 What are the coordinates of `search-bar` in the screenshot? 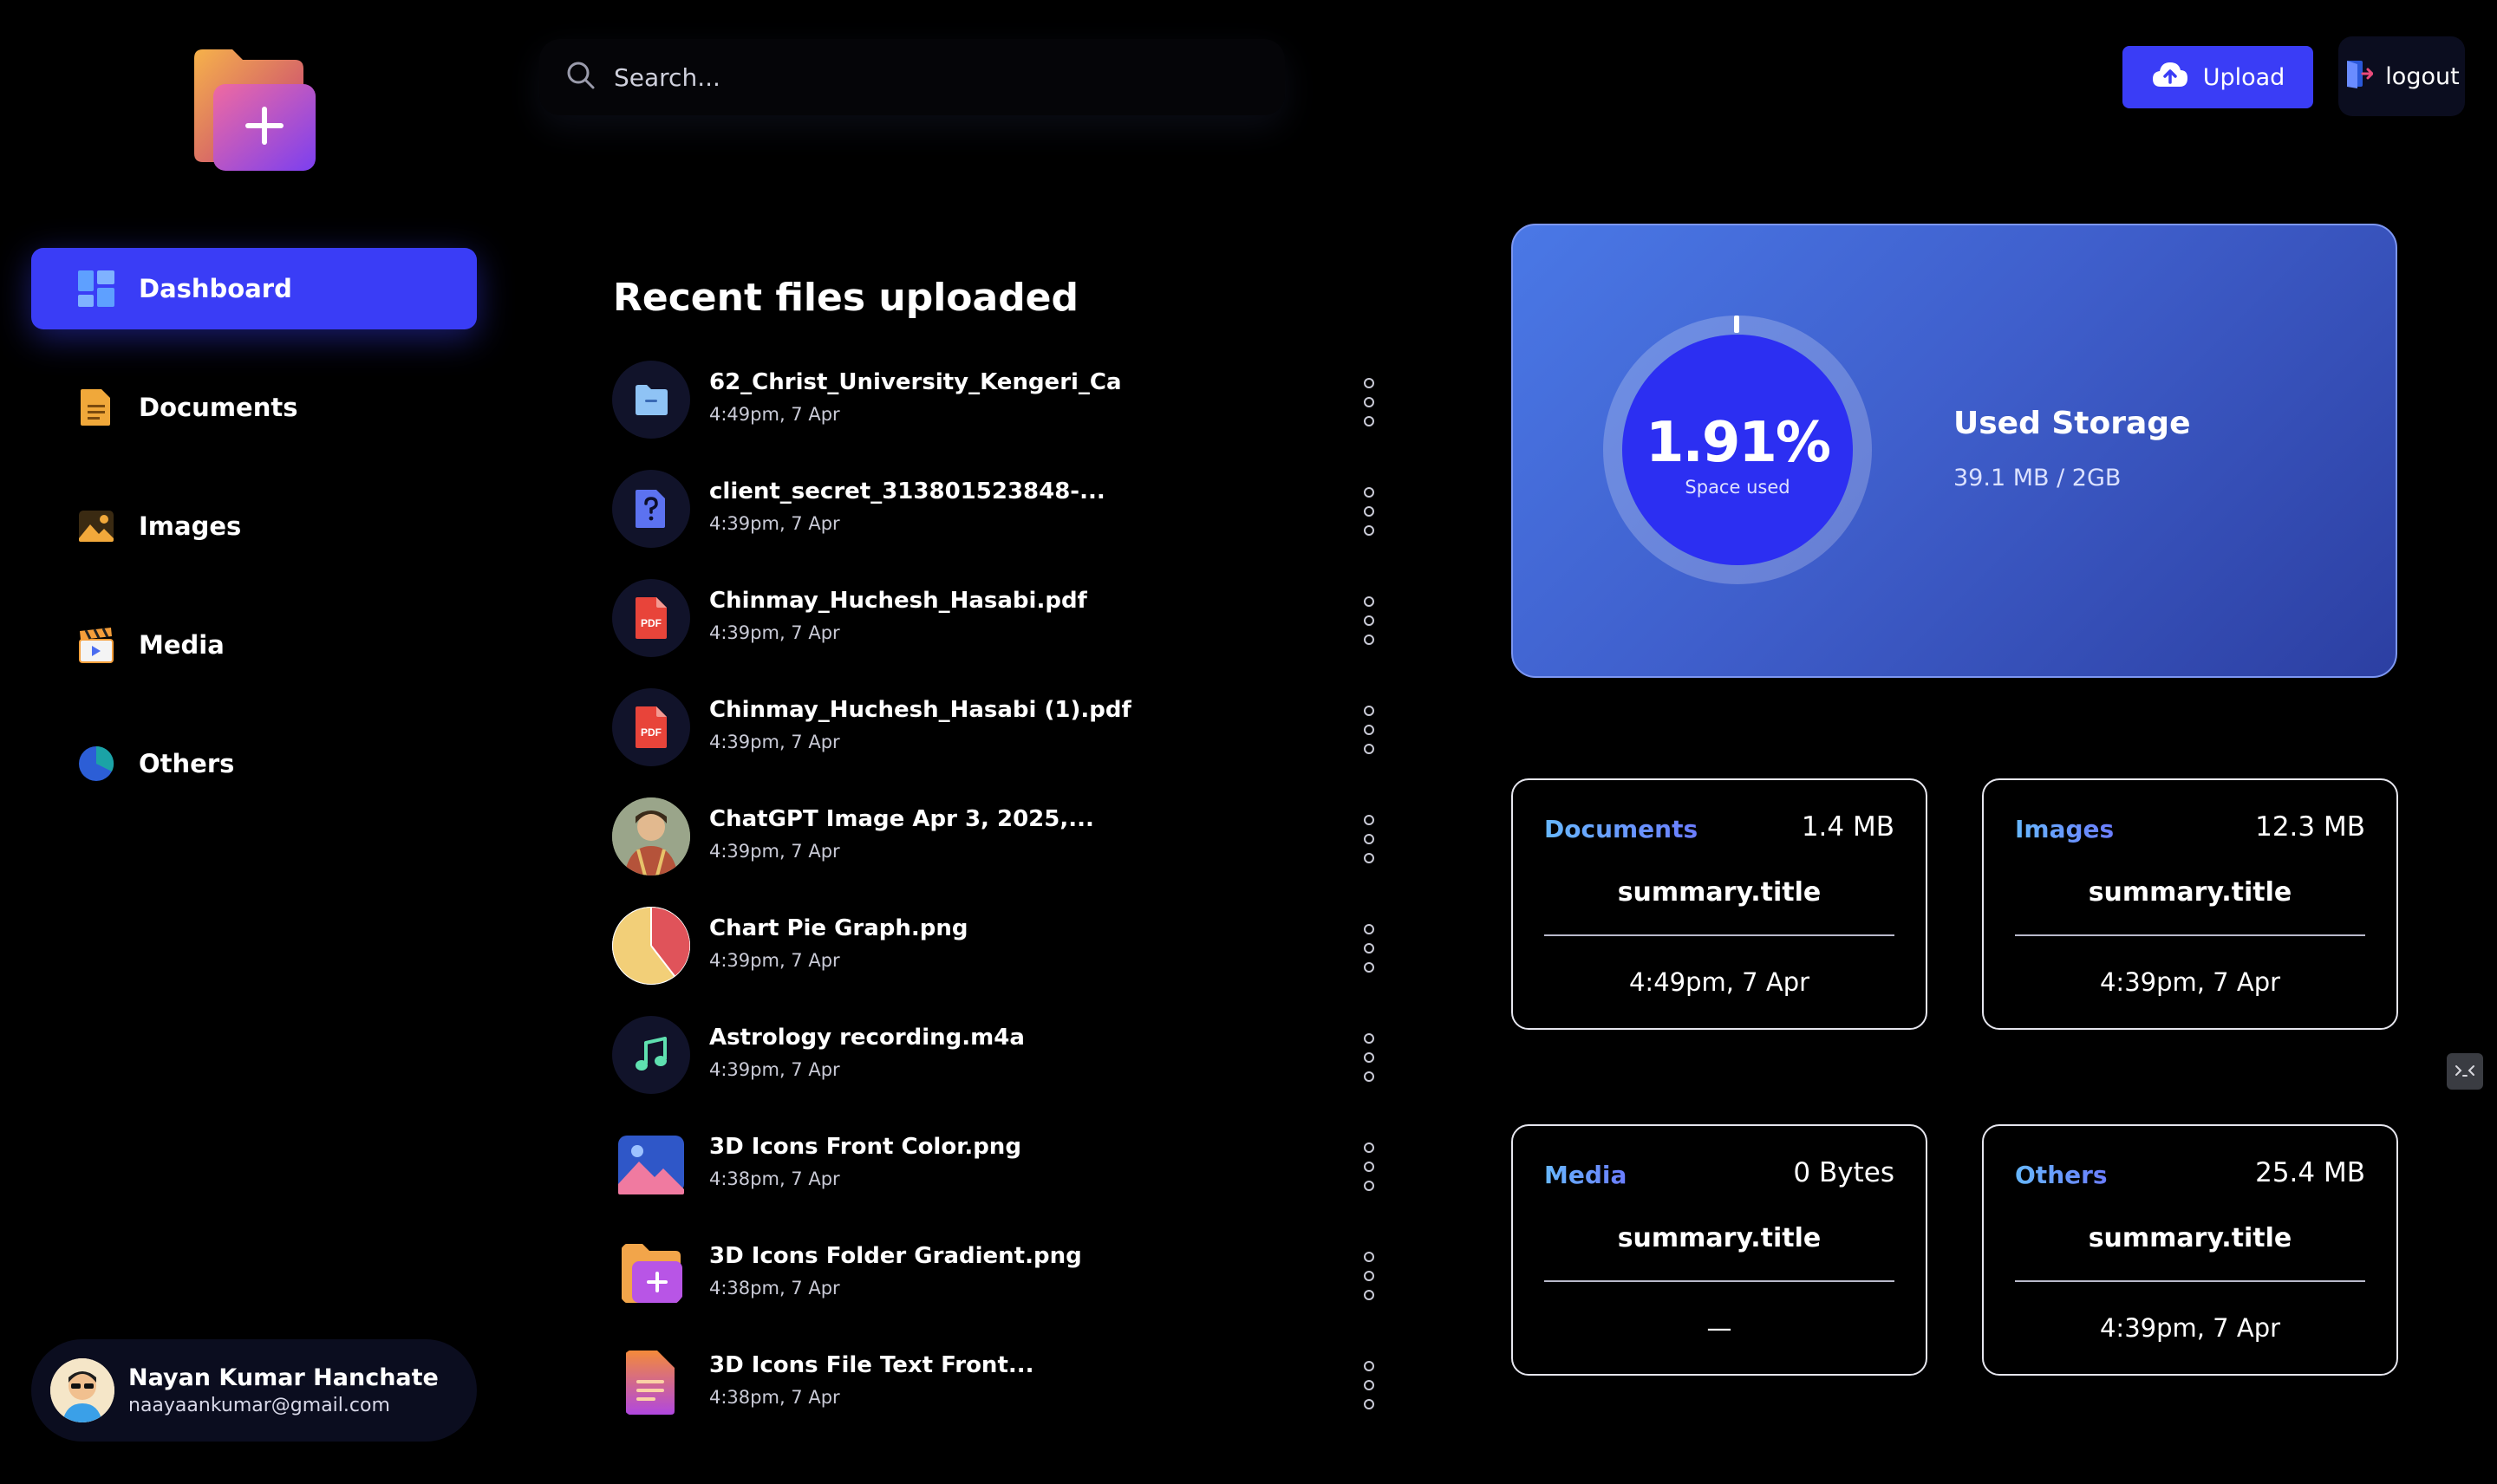 It's located at (912, 77).